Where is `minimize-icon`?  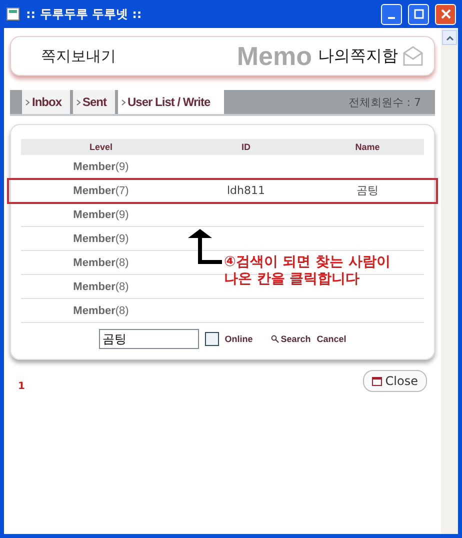 minimize-icon is located at coordinates (391, 18).